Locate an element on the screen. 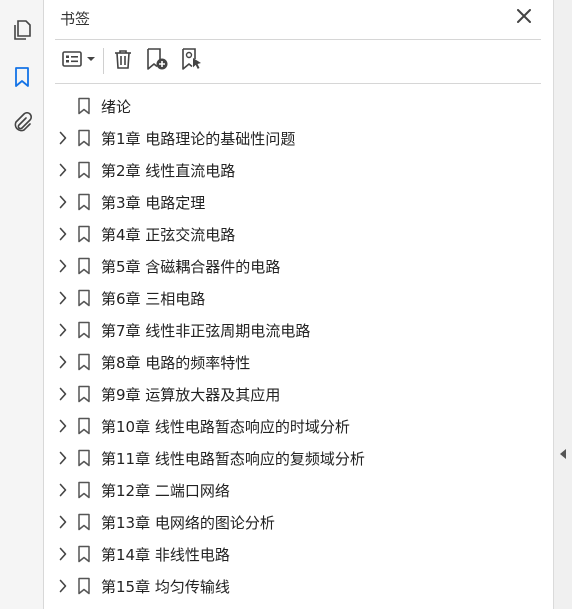 The image size is (572, 609). bookmark-from-selection-button is located at coordinates (192, 61).